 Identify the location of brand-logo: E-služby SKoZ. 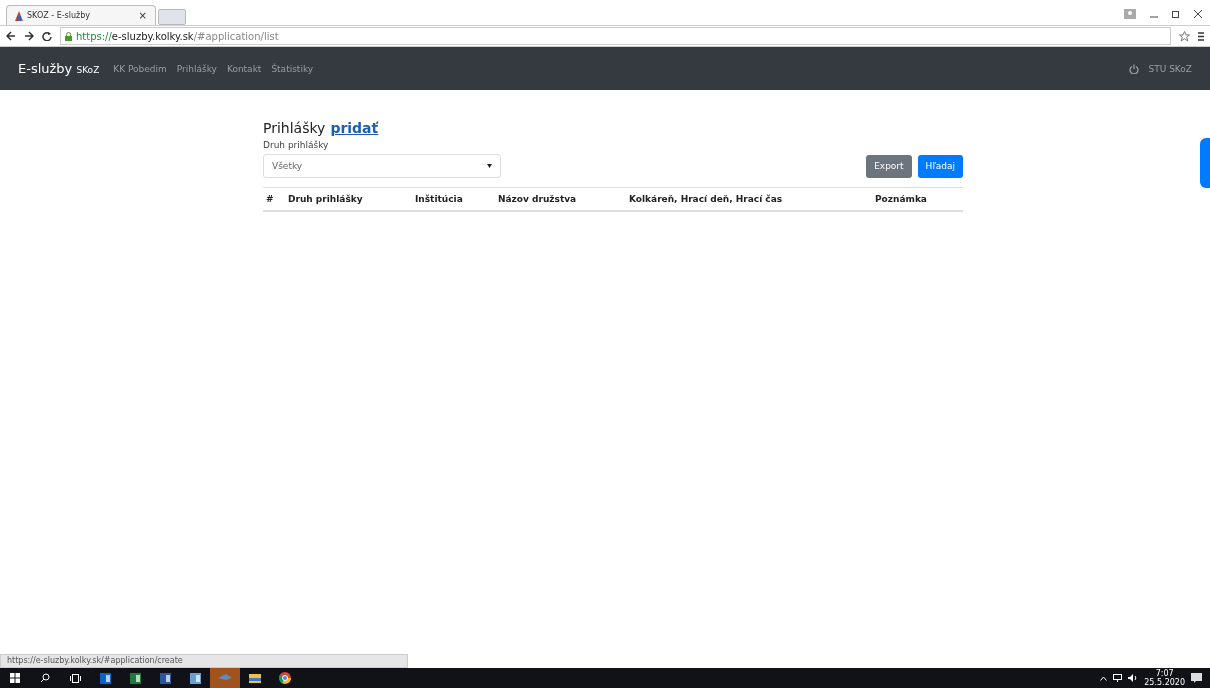
(59, 68).